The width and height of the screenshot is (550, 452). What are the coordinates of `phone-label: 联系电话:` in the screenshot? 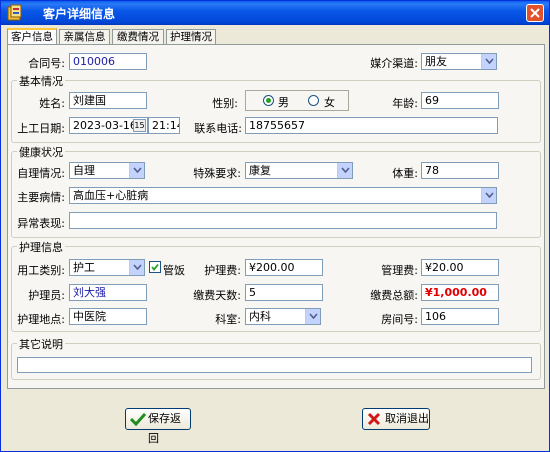 It's located at (218, 128).